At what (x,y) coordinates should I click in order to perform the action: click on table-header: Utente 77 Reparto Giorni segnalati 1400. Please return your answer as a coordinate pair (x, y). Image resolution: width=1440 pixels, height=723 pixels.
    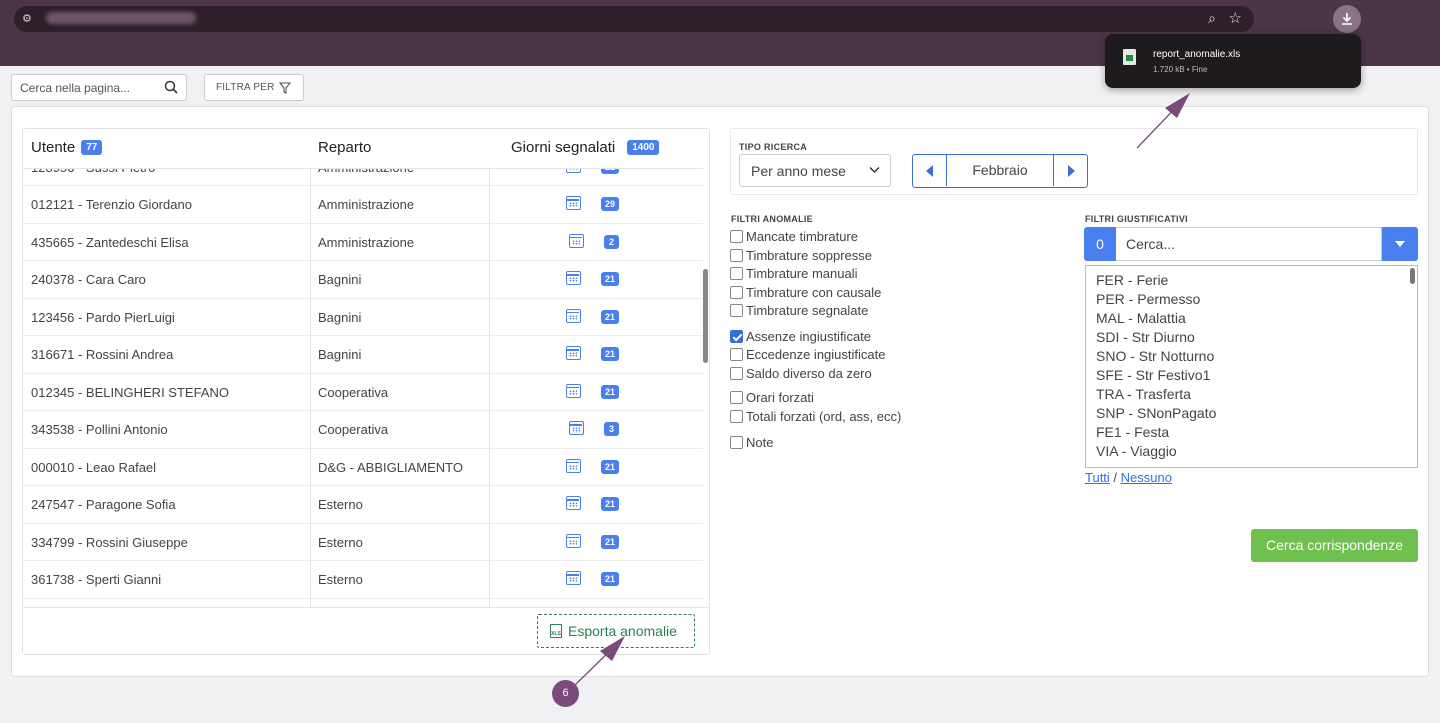
    Looking at the image, I should click on (363, 149).